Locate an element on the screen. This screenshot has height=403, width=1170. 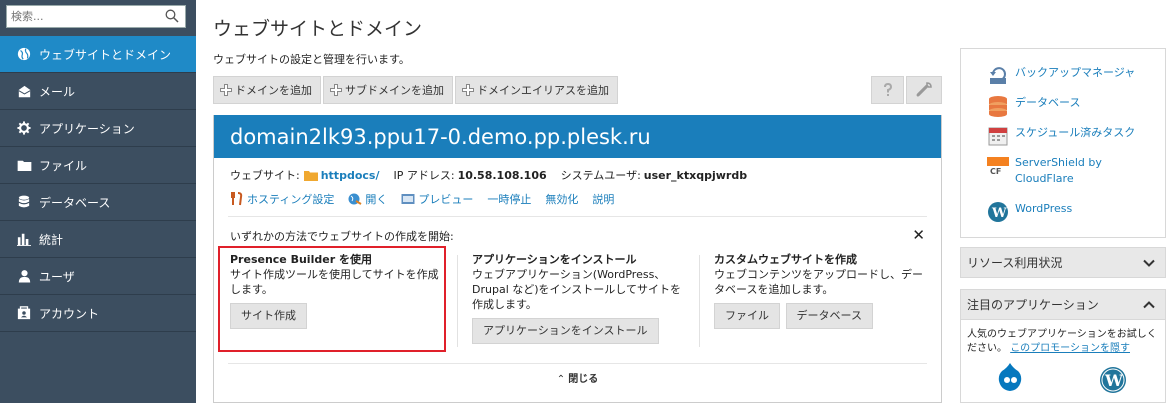
sidebar-item-label: 統計 is located at coordinates (51, 239).